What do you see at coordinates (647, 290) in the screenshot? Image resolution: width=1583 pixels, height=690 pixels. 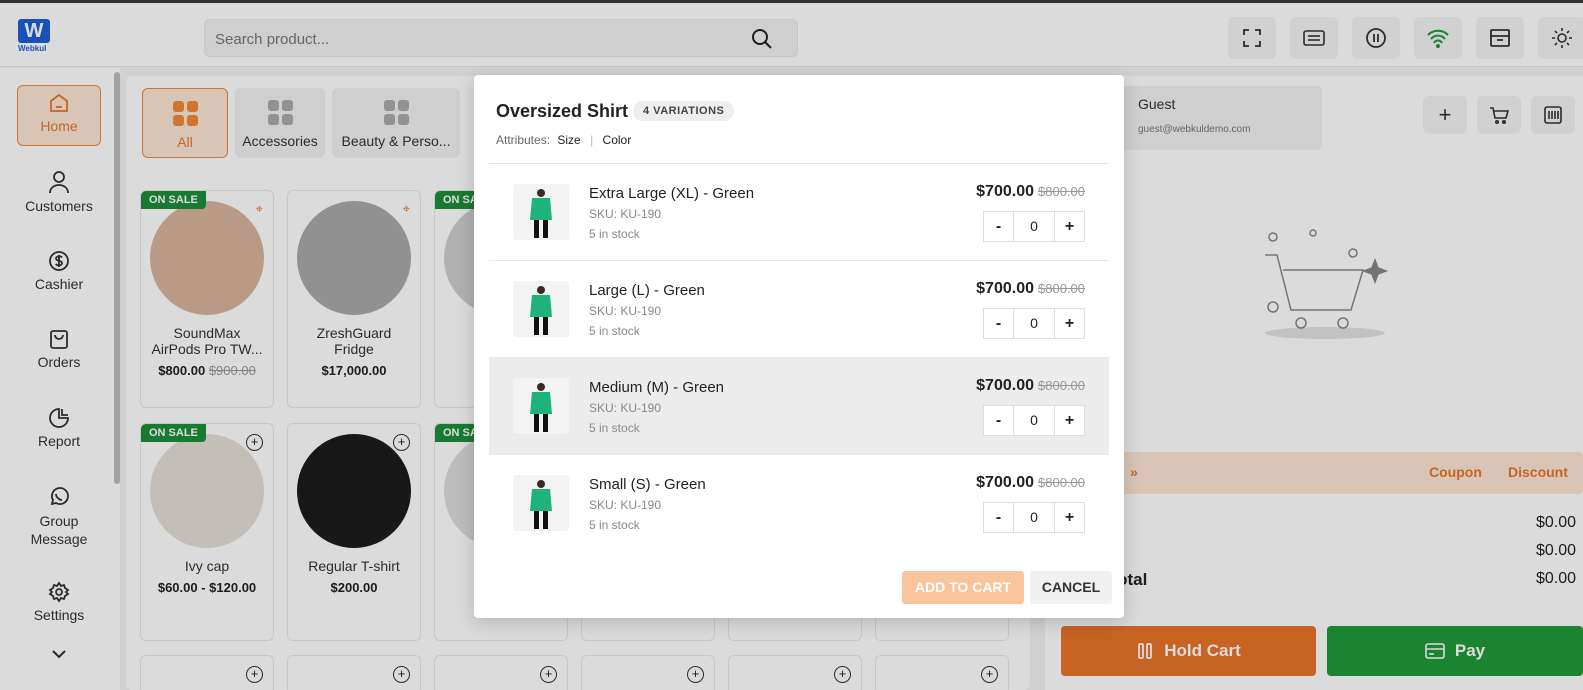 I see `variation-name: Large (L) - Green` at bounding box center [647, 290].